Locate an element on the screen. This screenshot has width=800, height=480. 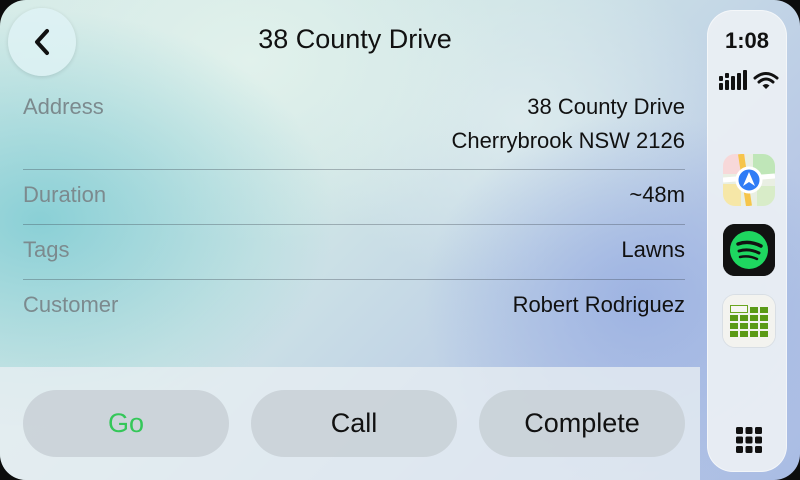
address-value: 38 County Drive Cherrybrook NSW 2126 is located at coordinates (568, 124).